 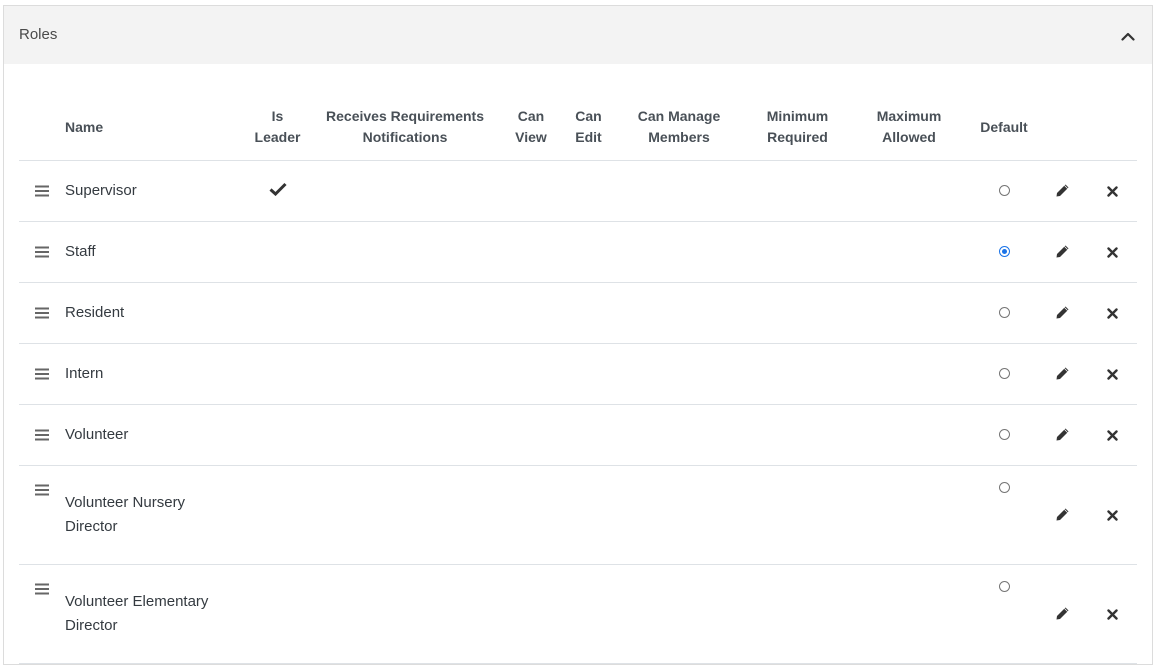 What do you see at coordinates (152, 127) in the screenshot?
I see `header-name: Name` at bounding box center [152, 127].